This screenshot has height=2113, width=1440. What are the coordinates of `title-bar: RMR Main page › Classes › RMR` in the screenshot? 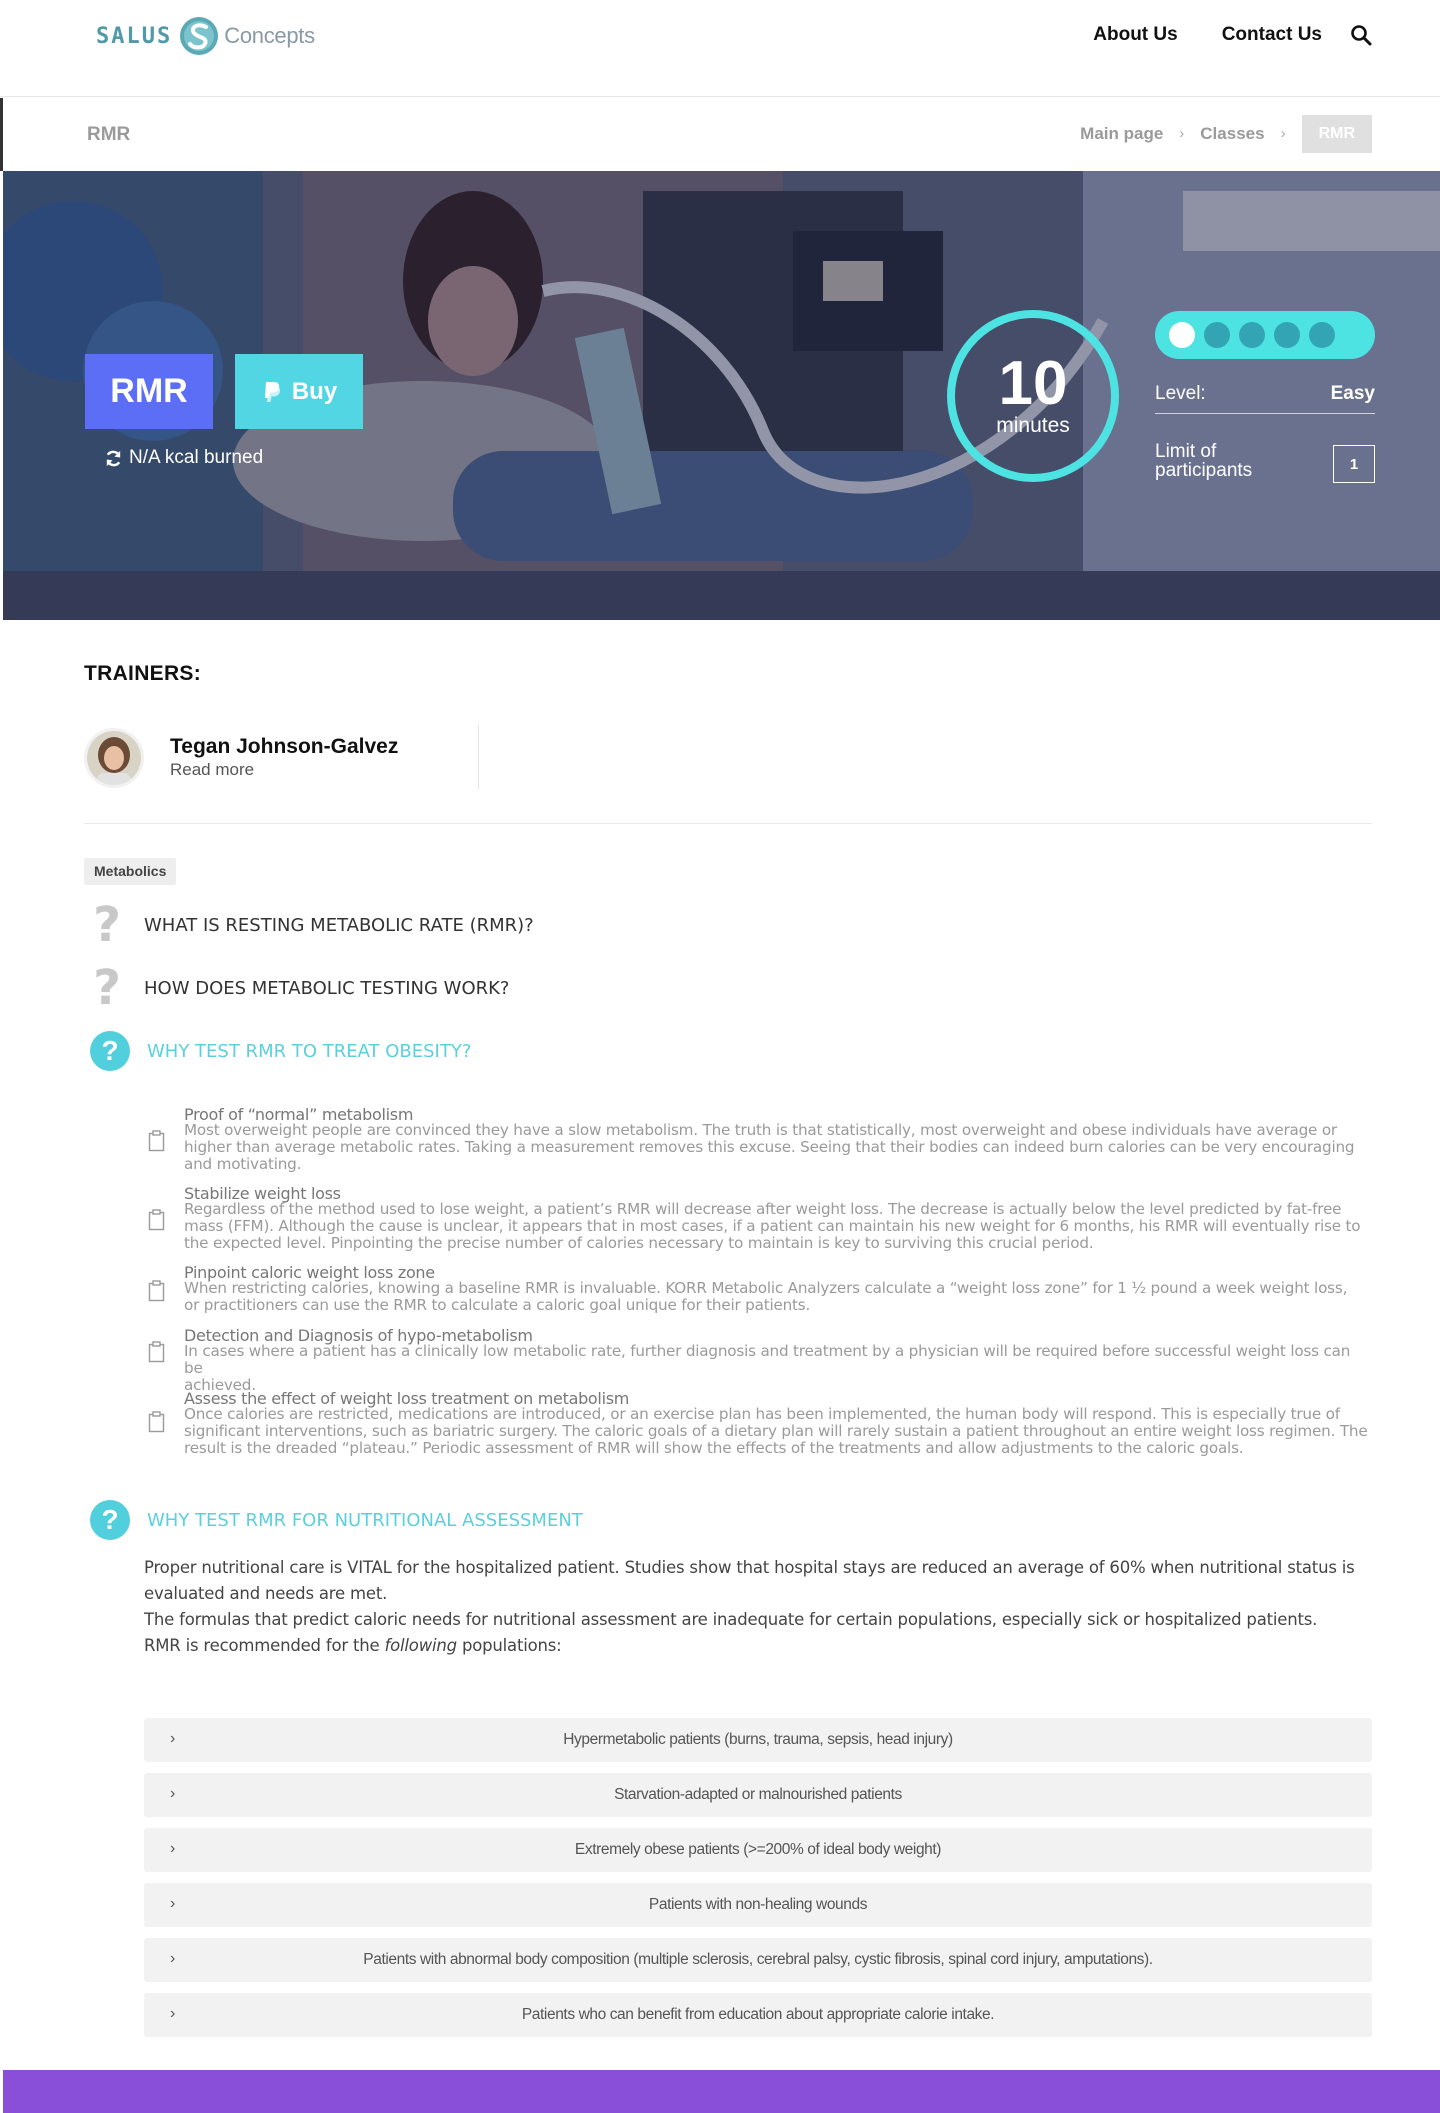 It's located at (720, 134).